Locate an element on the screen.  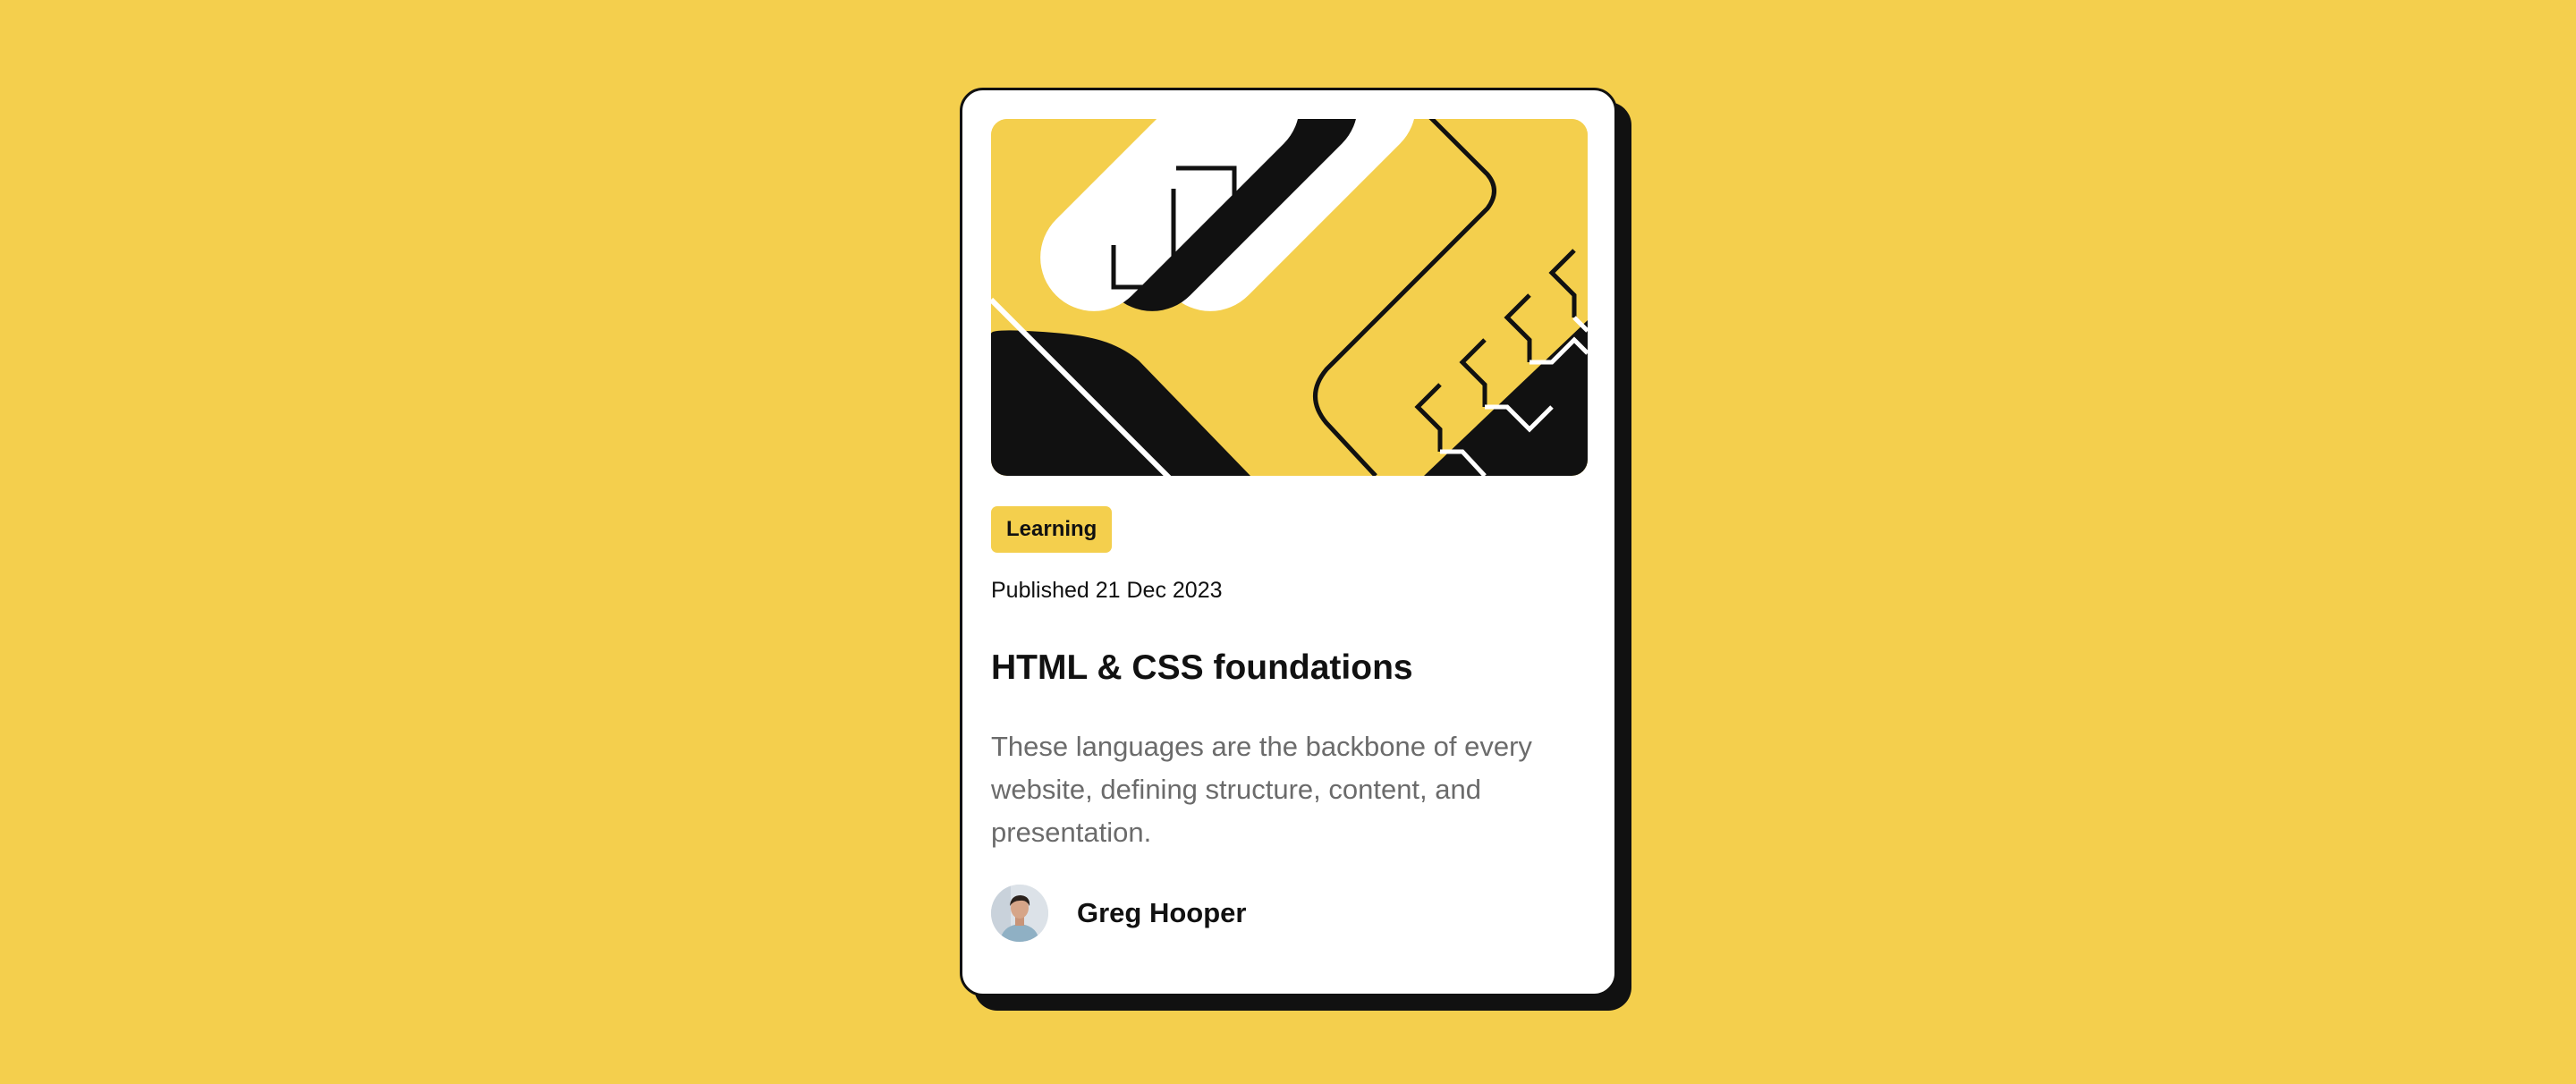
author: Greg Hooper is located at coordinates (1118, 913).